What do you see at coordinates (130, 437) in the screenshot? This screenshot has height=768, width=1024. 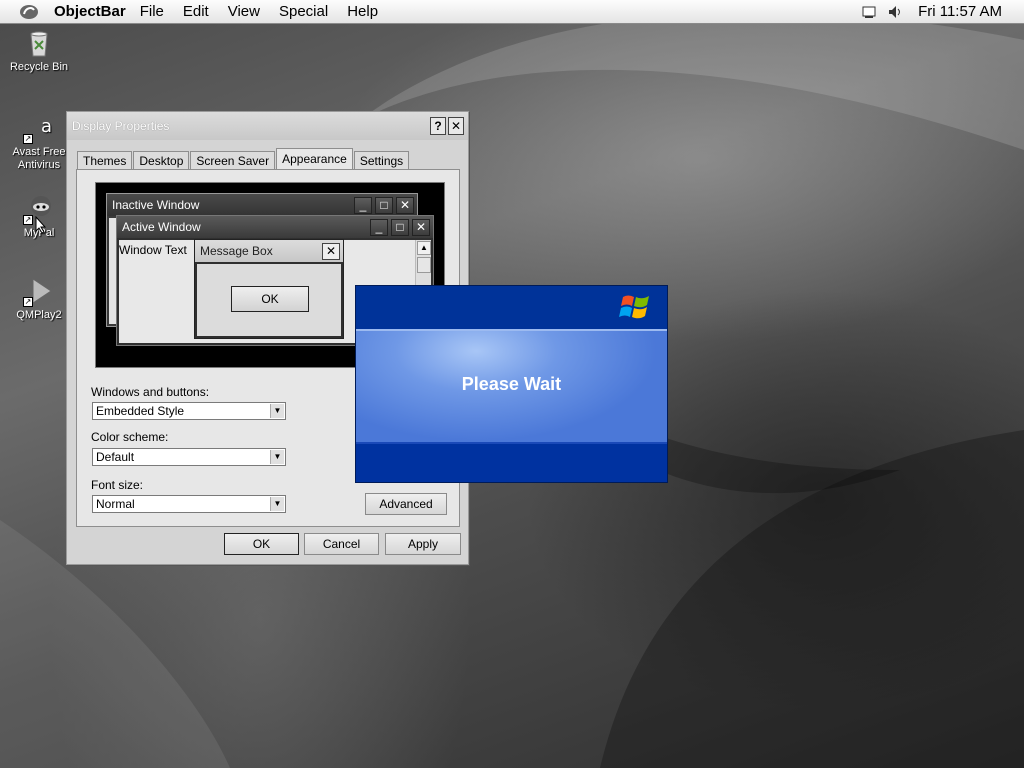 I see `color-scheme-label: Color scheme:` at bounding box center [130, 437].